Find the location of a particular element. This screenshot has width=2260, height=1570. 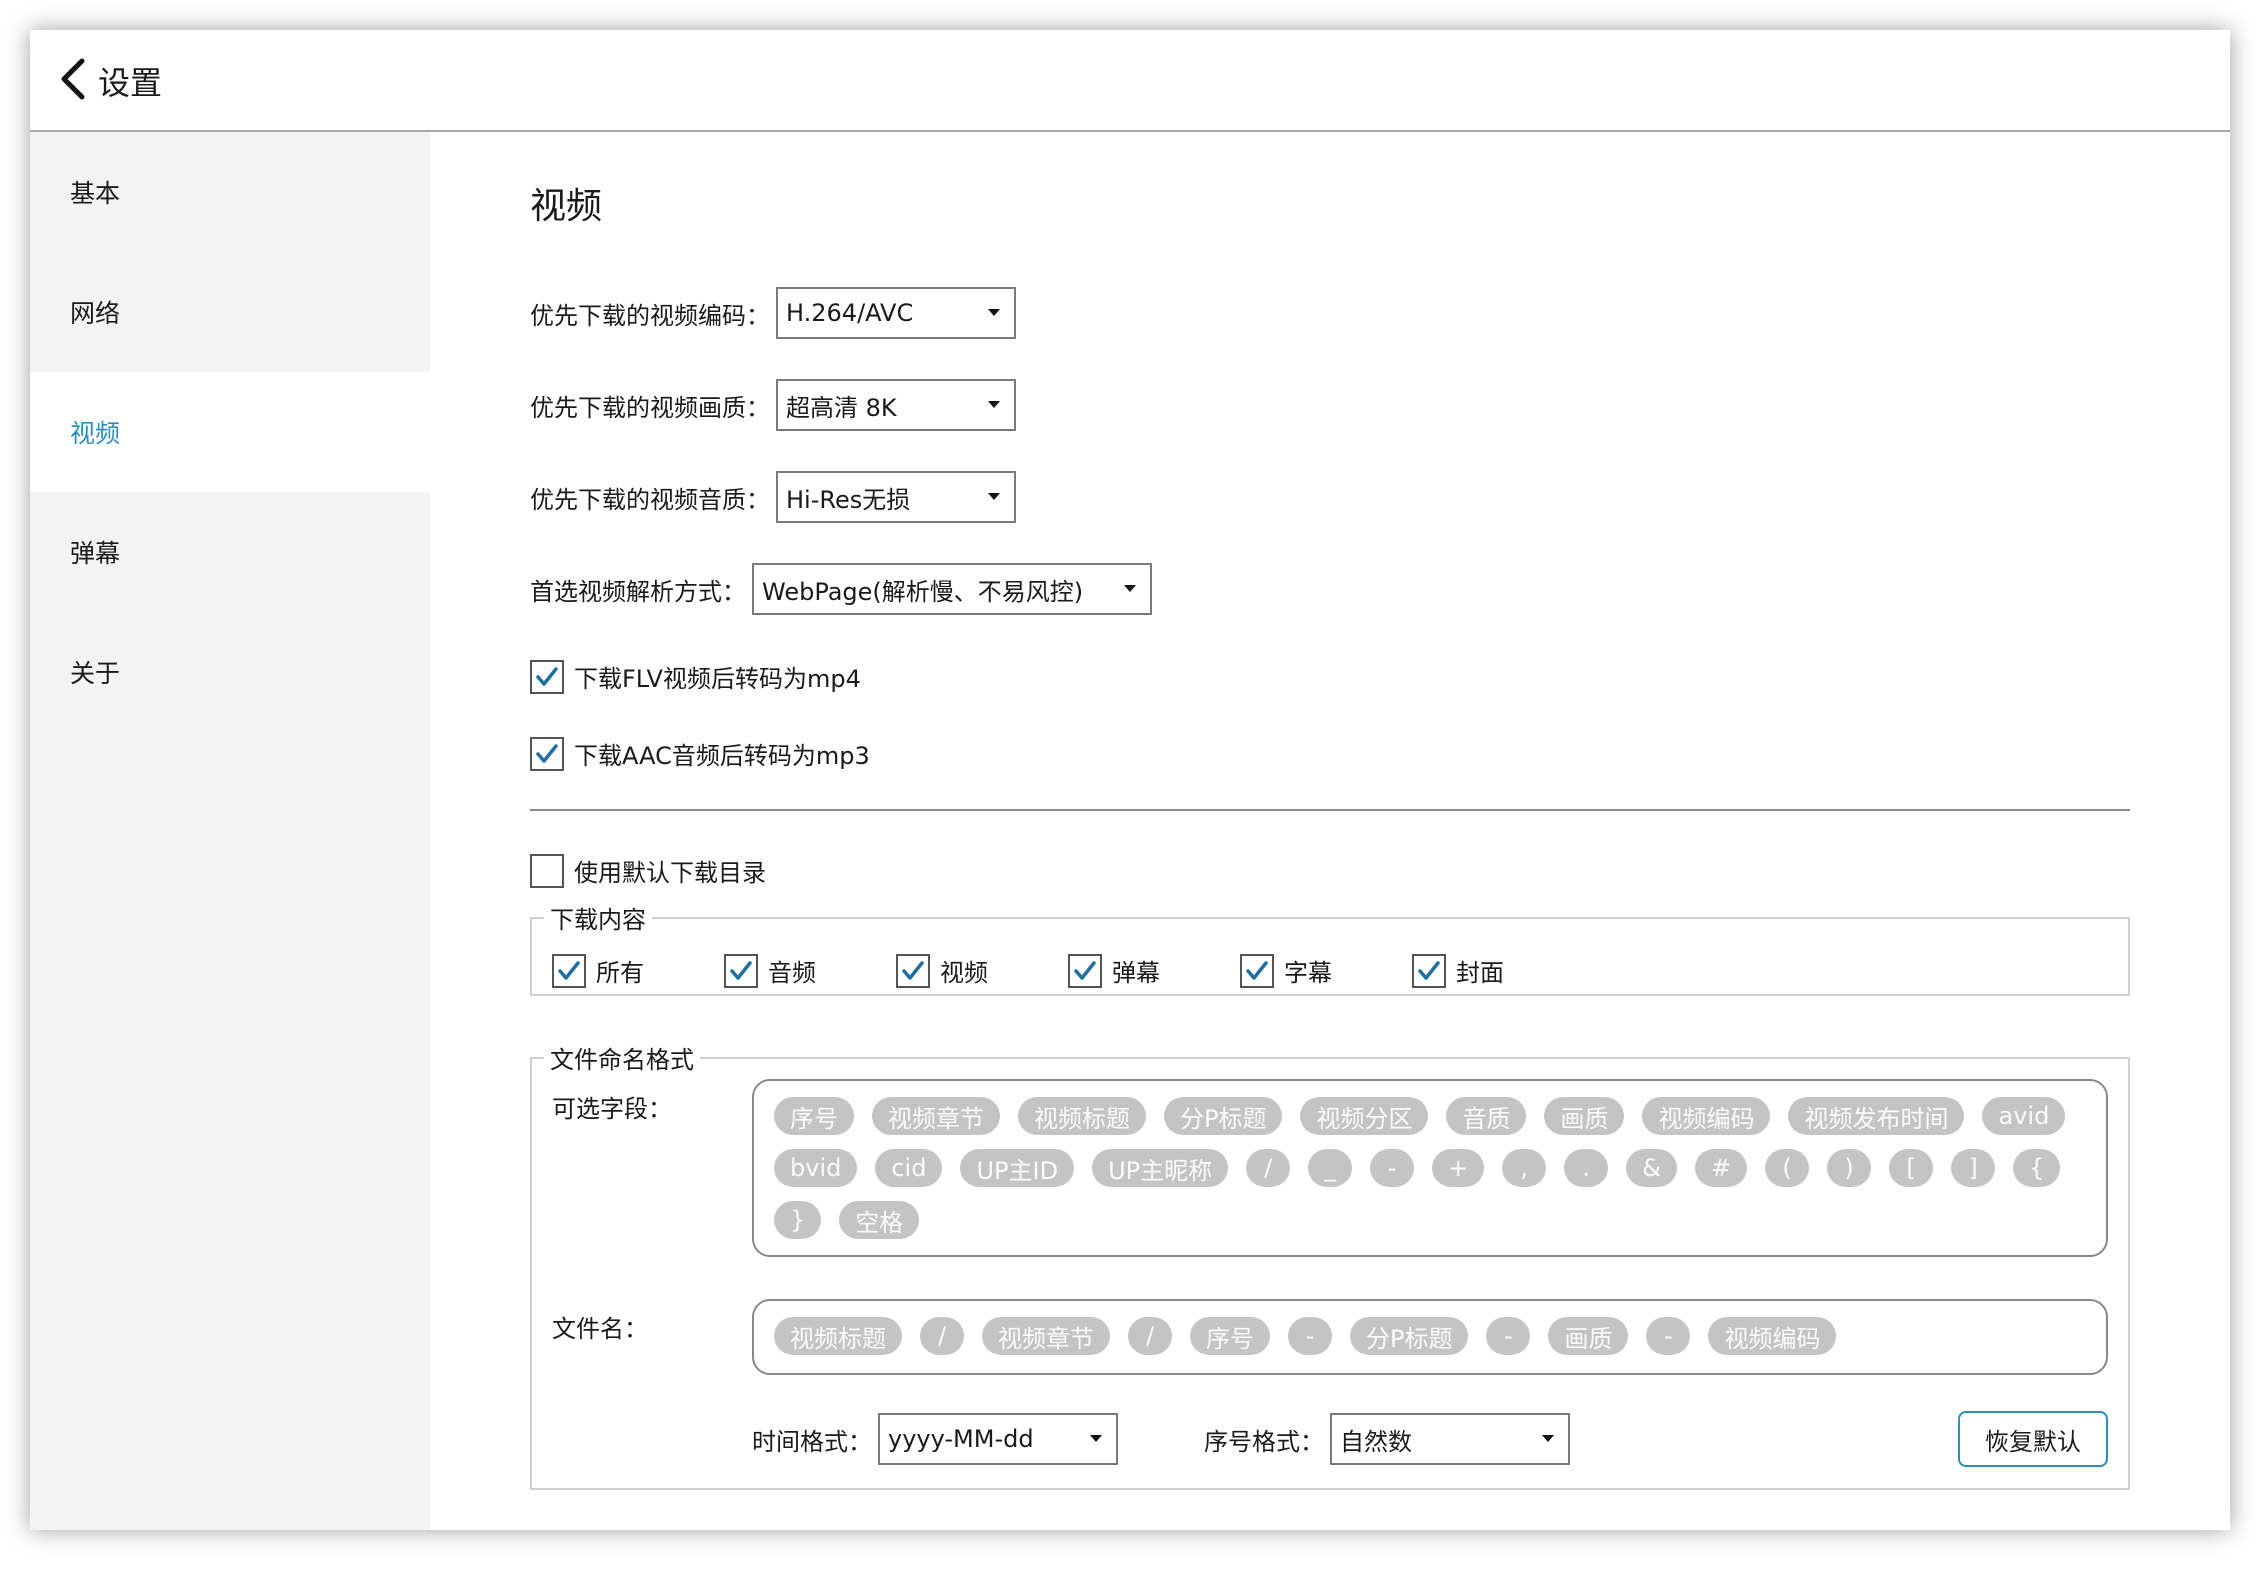

optional-field-chip: cid is located at coordinates (909, 1168).